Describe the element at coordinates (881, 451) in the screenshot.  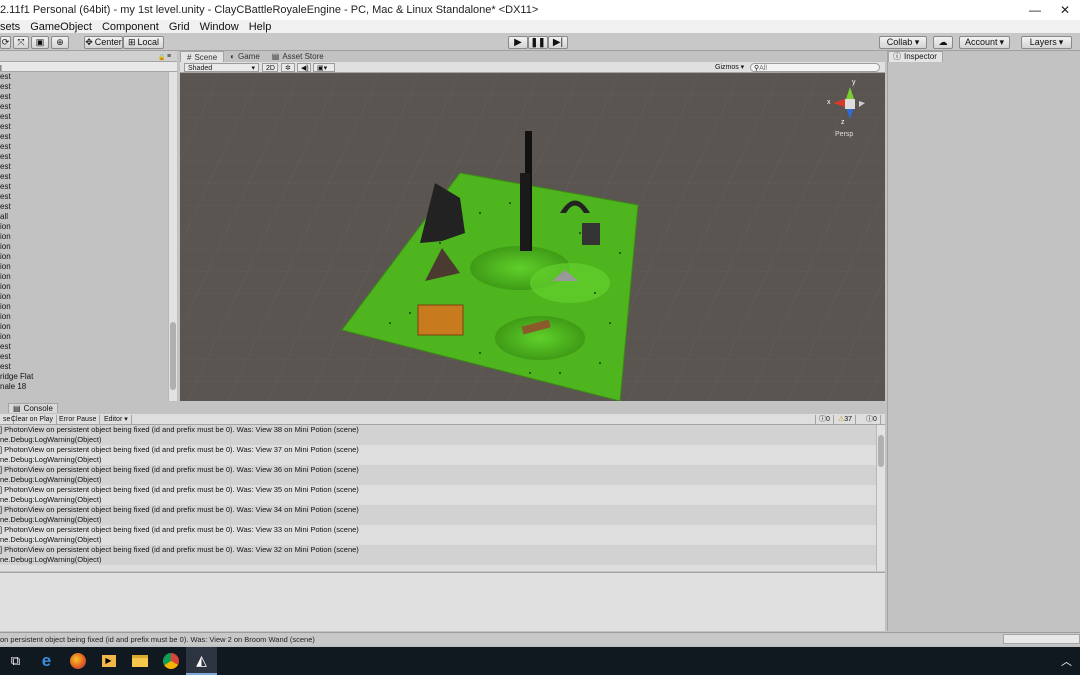
I see `console-scroll-thumb` at that location.